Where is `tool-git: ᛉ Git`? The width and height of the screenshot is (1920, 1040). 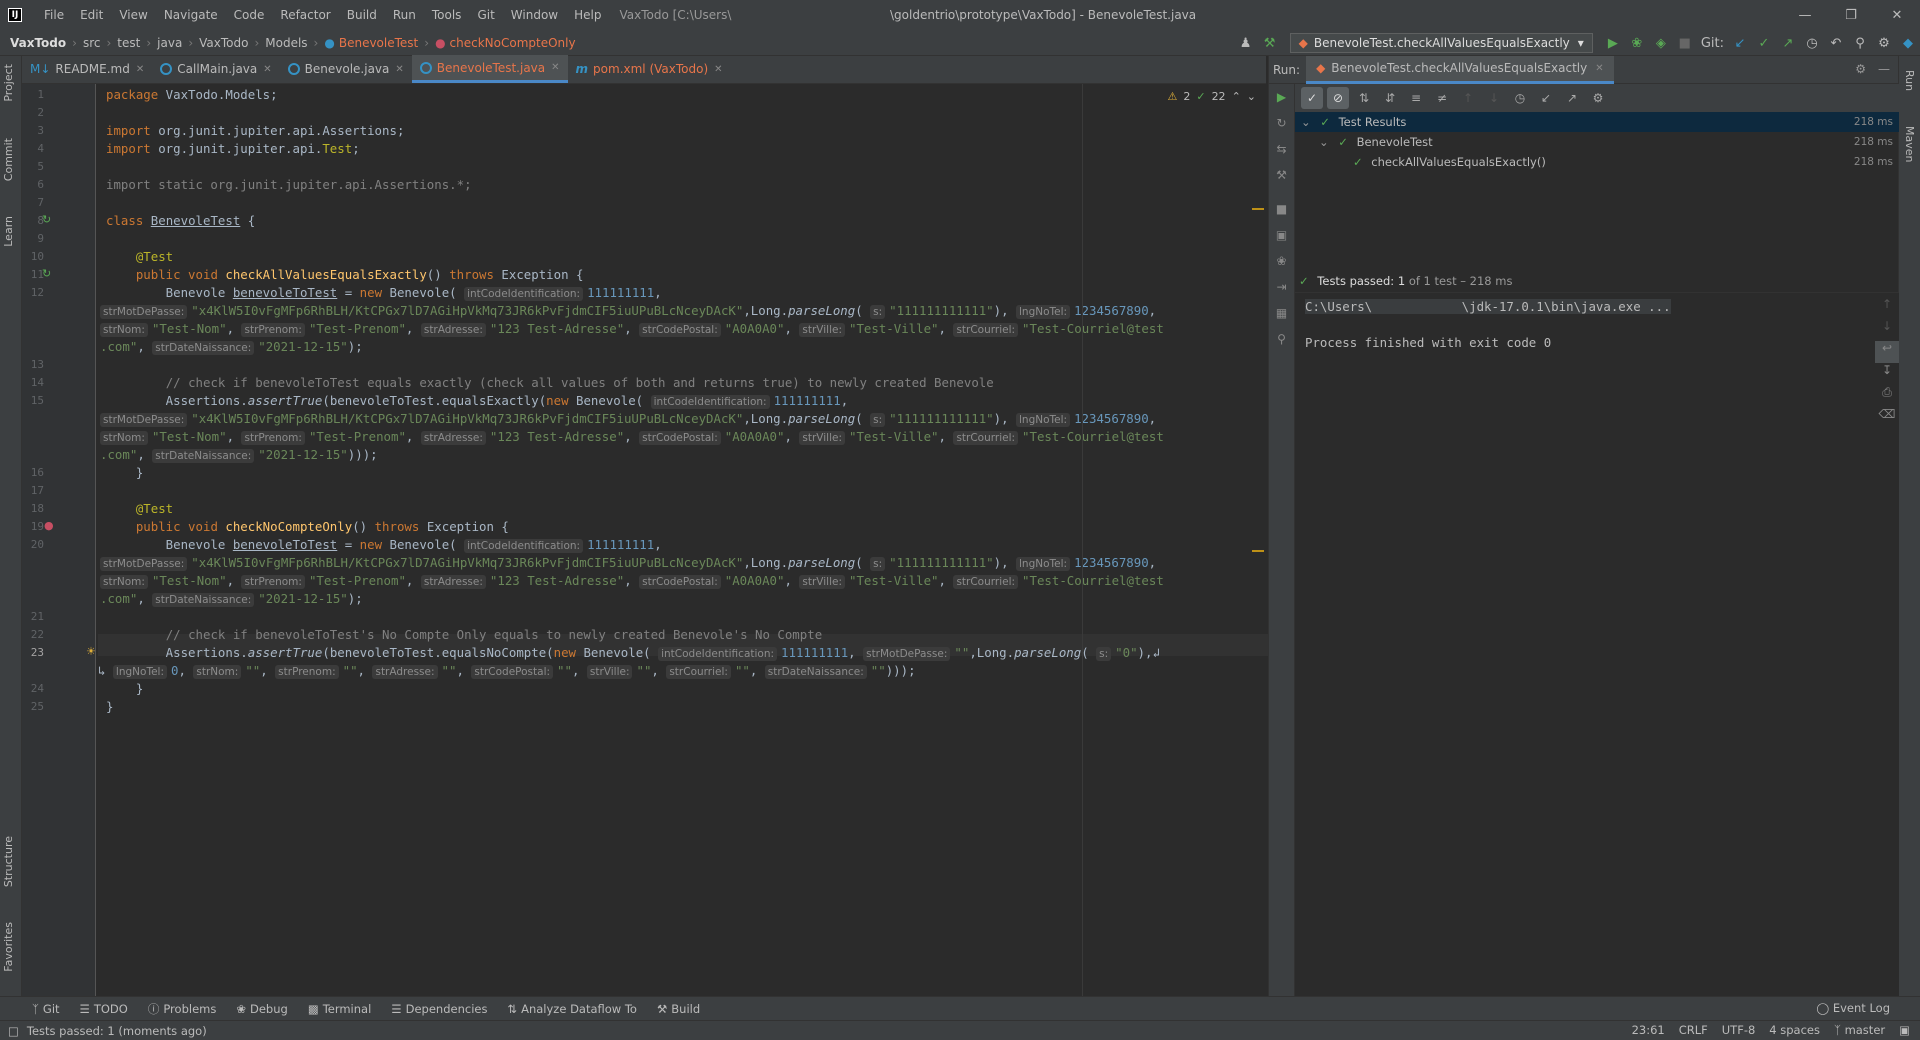 tool-git: ᛉ Git is located at coordinates (46, 1009).